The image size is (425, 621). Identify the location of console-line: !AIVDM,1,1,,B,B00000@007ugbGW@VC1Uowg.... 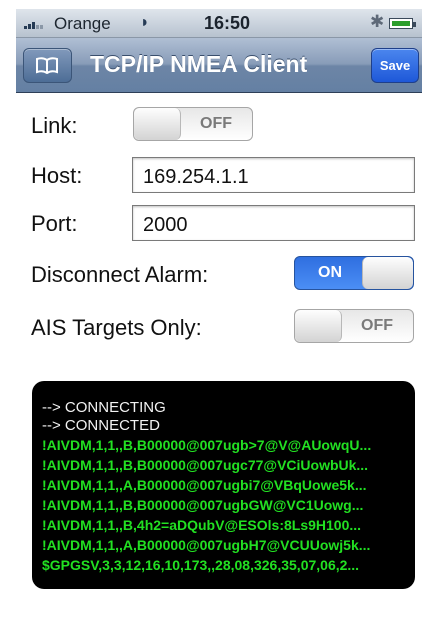
(203, 505).